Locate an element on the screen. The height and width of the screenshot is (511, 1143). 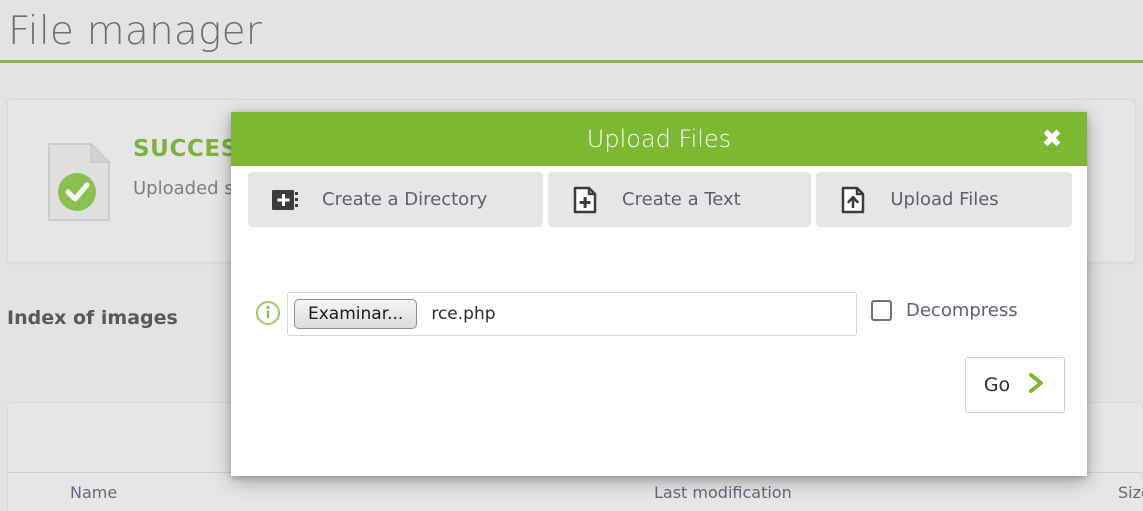
tab-upload-files: Upload Files is located at coordinates (944, 199).